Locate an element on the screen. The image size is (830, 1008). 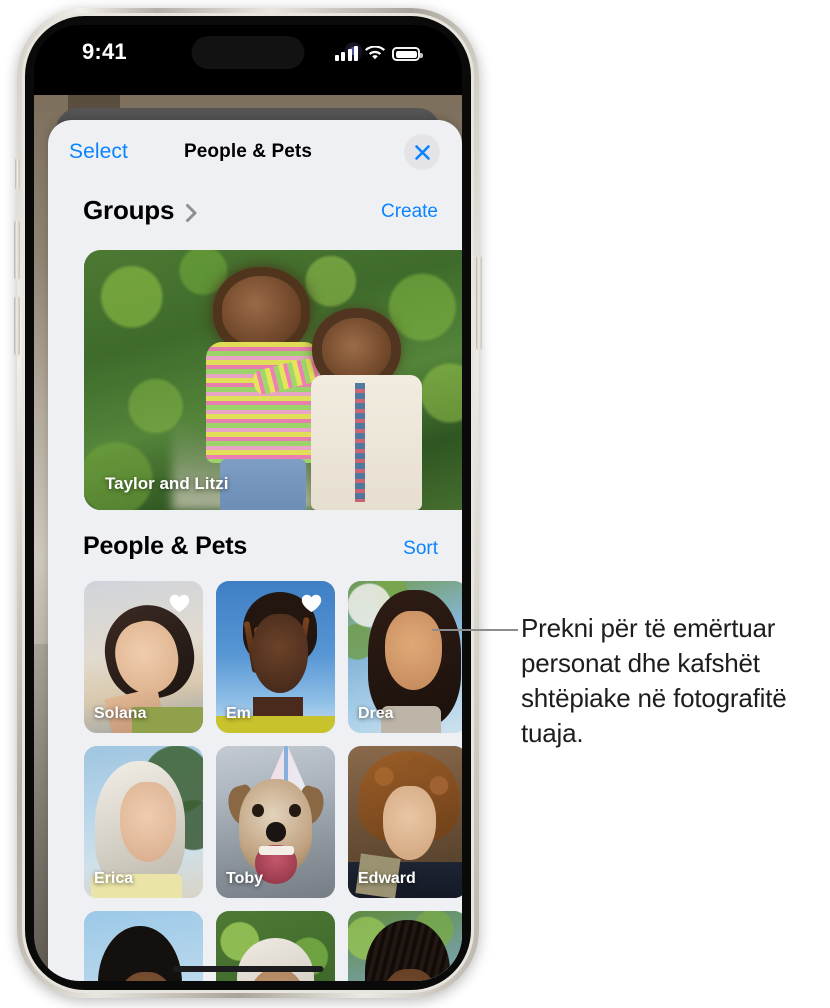
people-pets-title: People & Pets is located at coordinates (165, 546).